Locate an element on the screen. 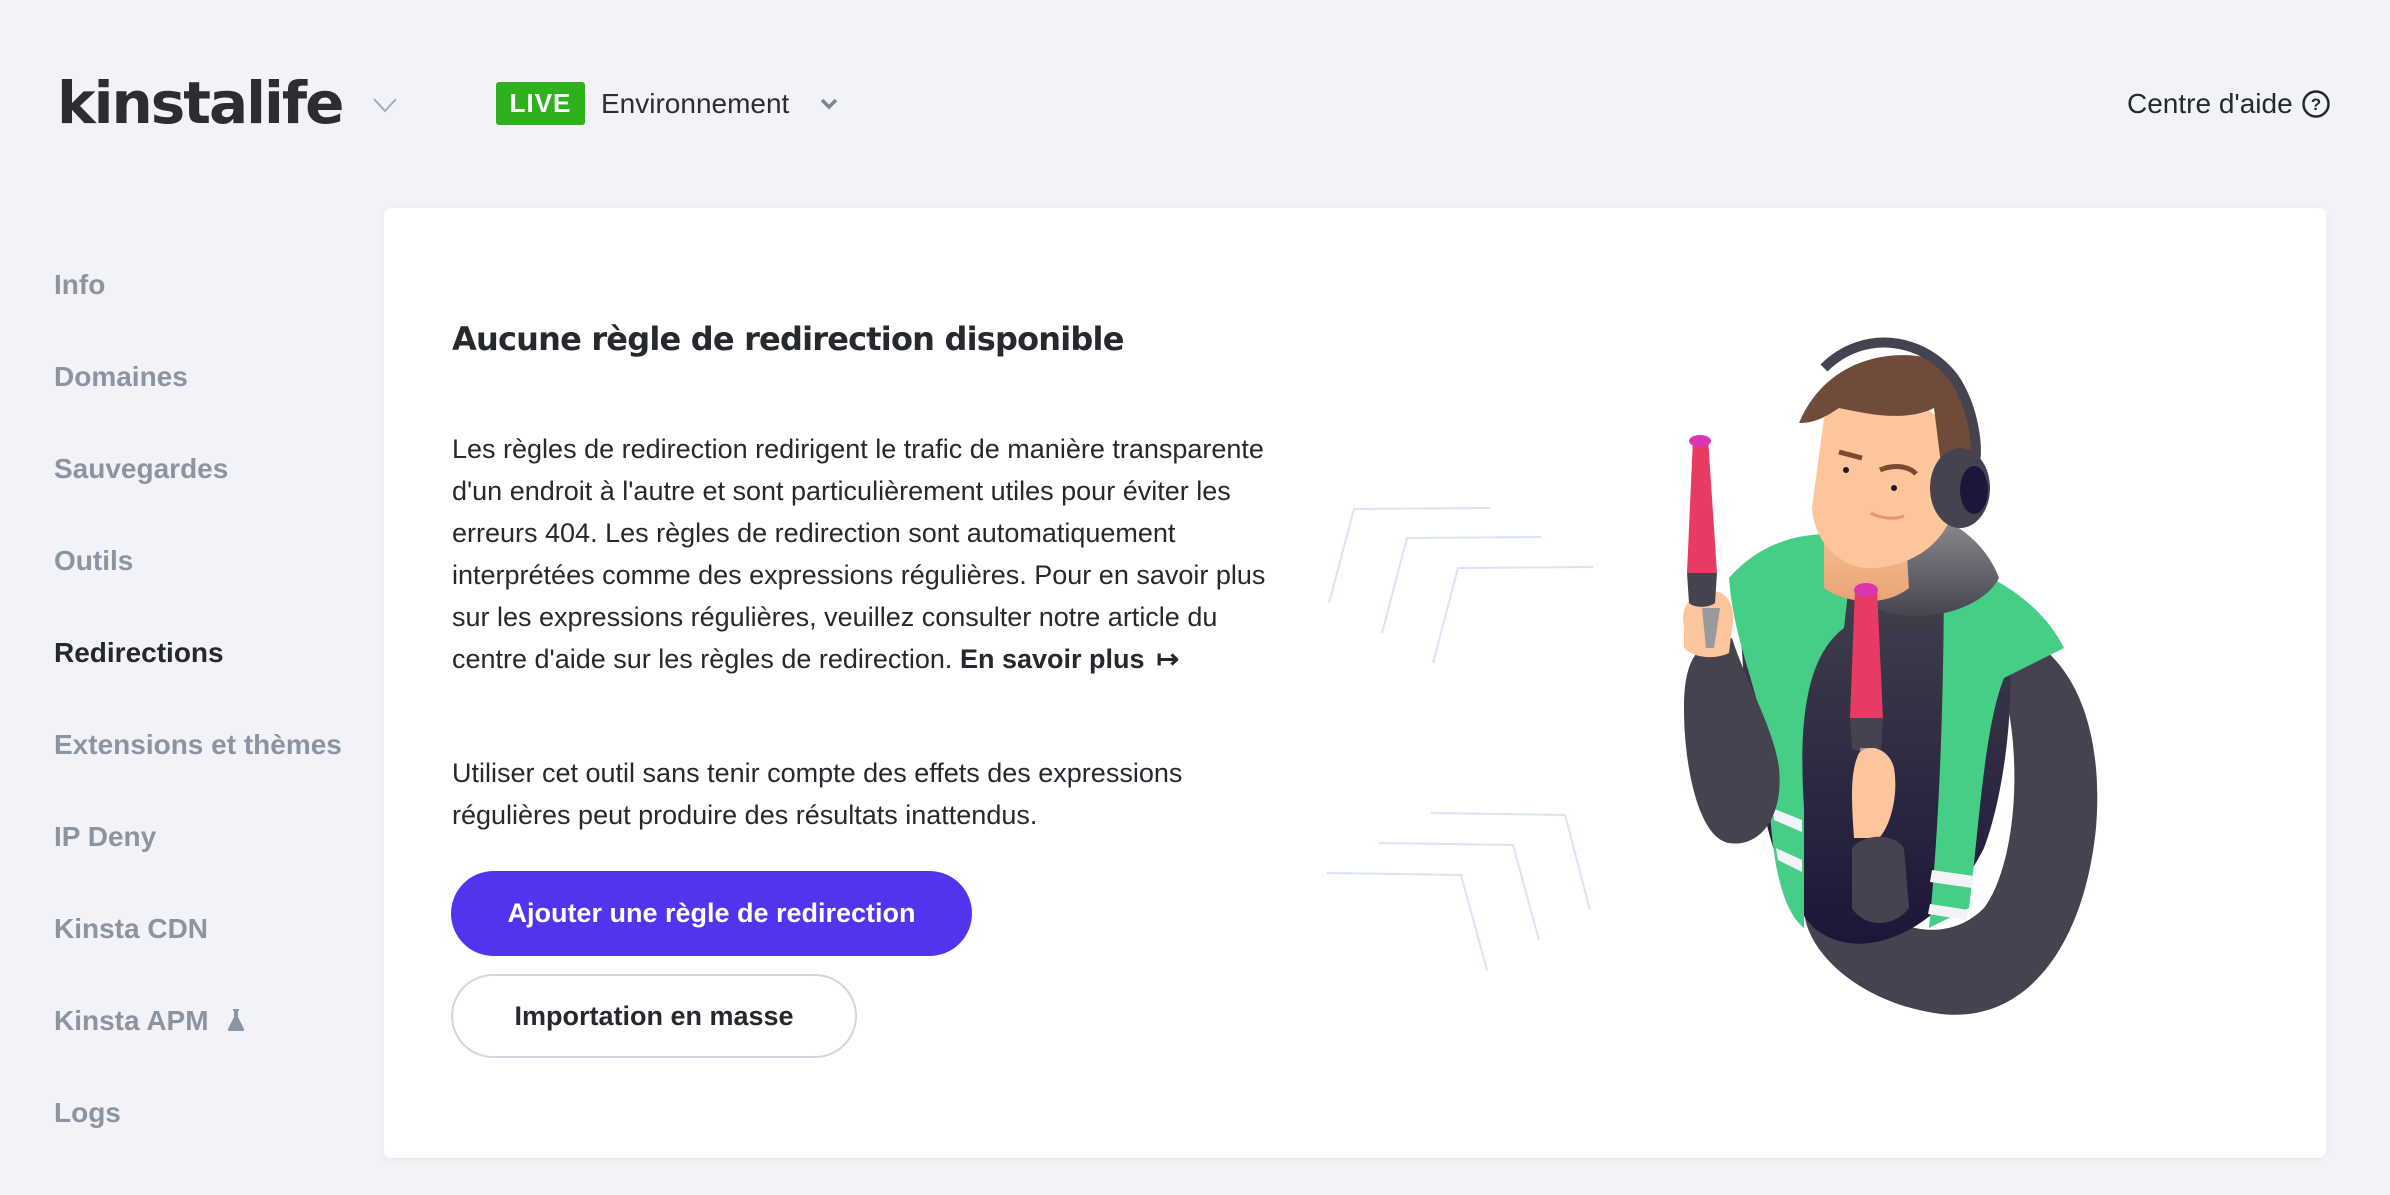 This screenshot has width=2390, height=1195. help-center-link: Centre d'aide ? is located at coordinates (2229, 104).